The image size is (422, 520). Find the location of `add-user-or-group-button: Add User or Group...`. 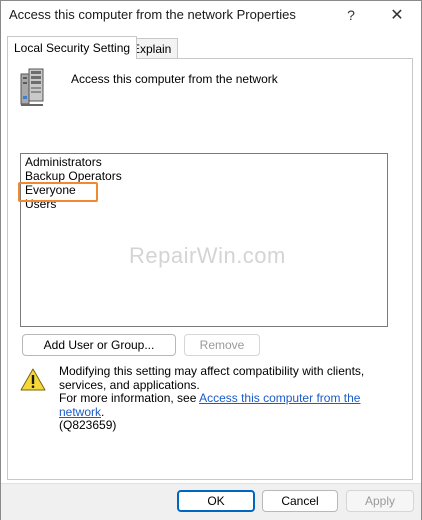

add-user-or-group-button: Add User or Group... is located at coordinates (99, 345).